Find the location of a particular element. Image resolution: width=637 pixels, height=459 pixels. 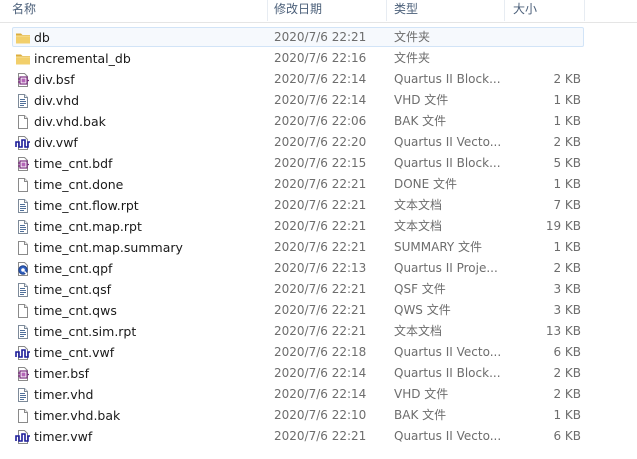

file-row: db 2020/7/6 22:21 文件夹 is located at coordinates (298, 37).